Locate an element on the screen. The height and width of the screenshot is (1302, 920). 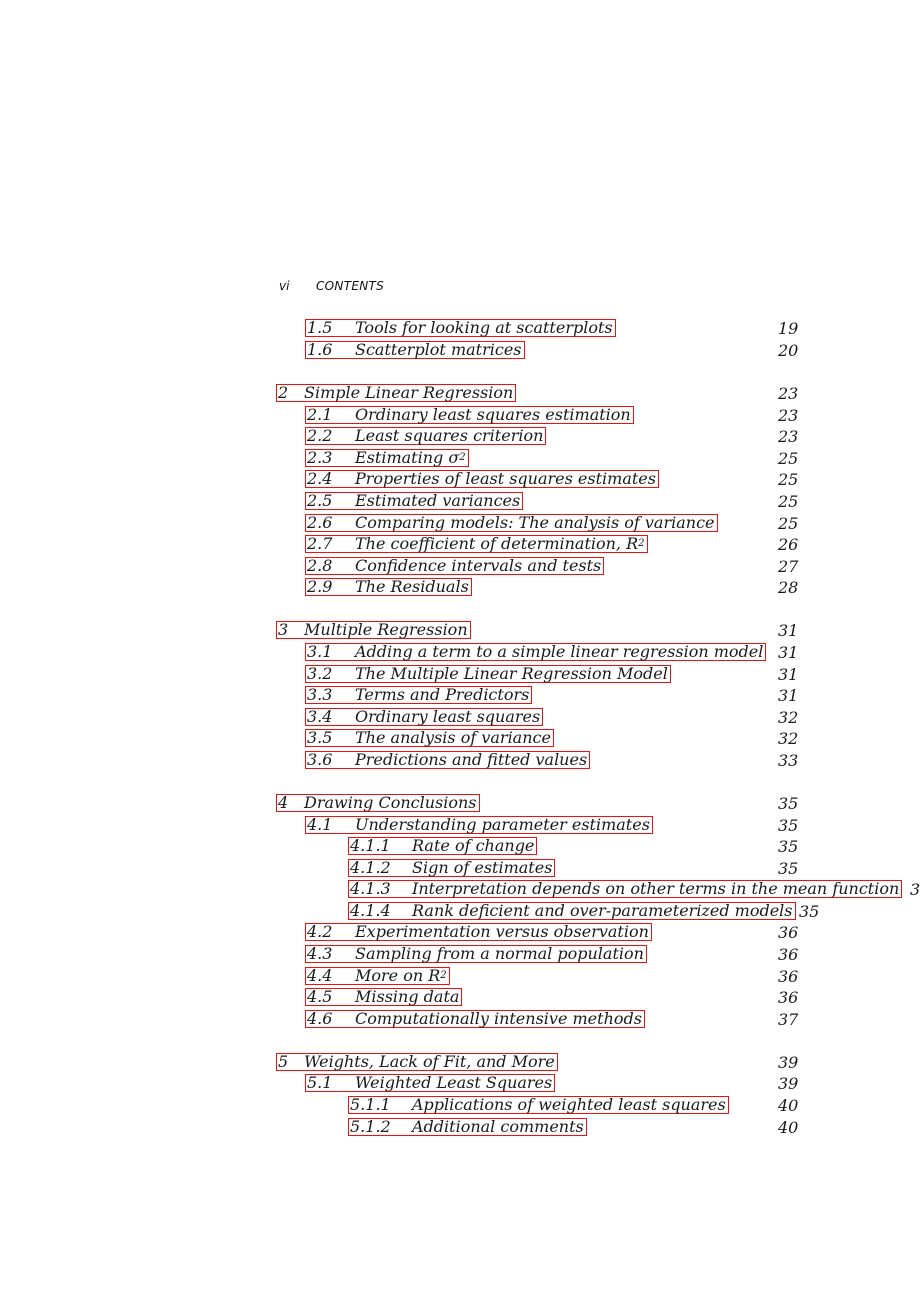
toc-link: 4.2 Experimentation versus observation is located at coordinates (478, 932).